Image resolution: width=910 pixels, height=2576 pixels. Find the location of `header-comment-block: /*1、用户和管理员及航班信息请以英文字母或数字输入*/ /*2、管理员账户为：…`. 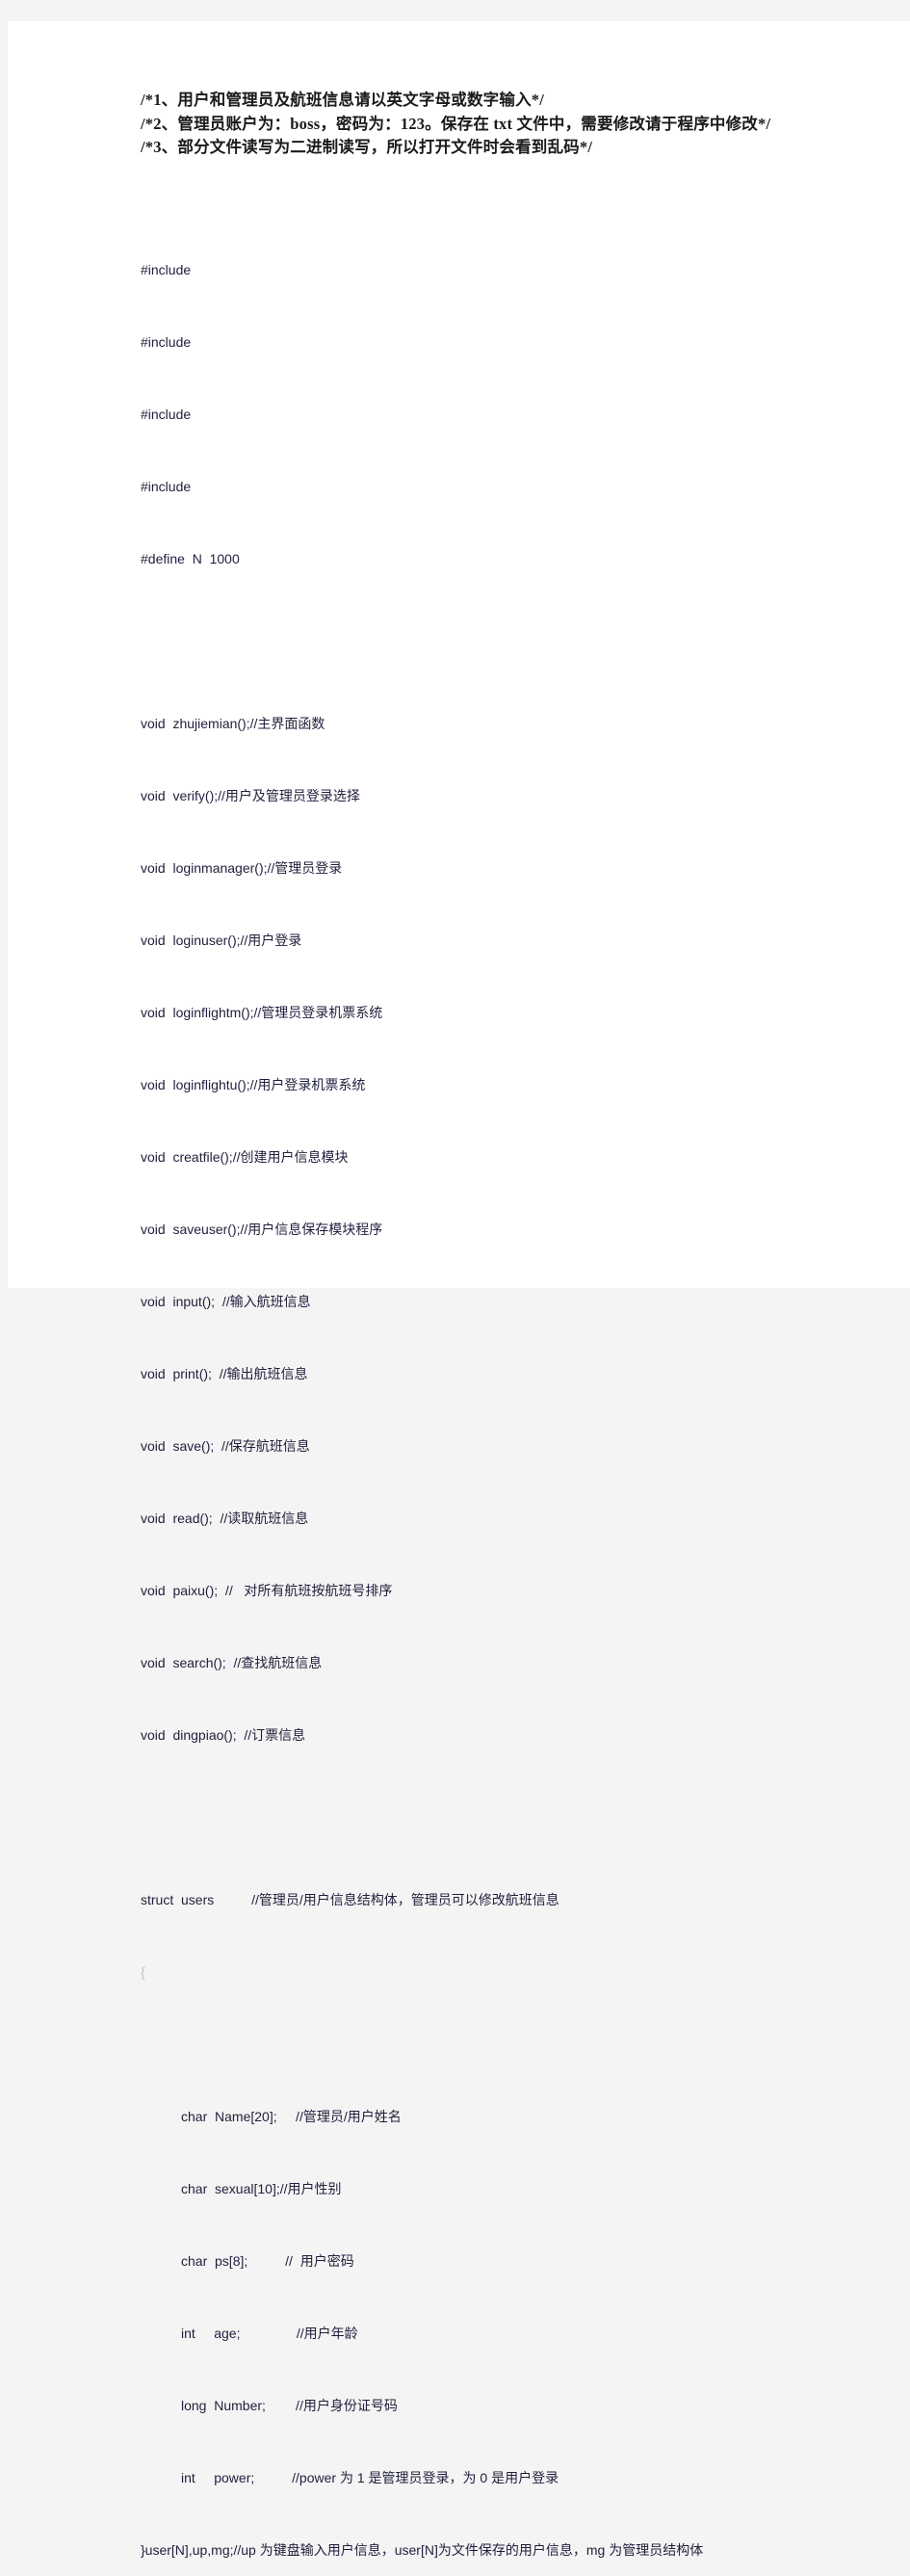

header-comment-block: /*1、用户和管理员及航班信息请以英文字母或数字输入*/ /*2、管理员账户为：… is located at coordinates (478, 125).